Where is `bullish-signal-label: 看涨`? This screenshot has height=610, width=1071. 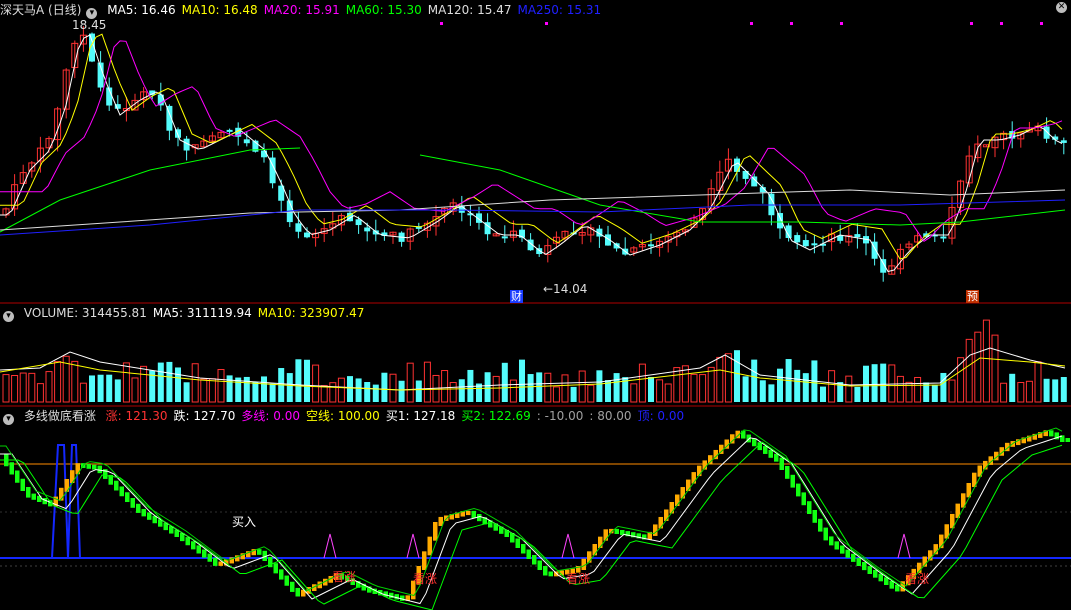
bullish-signal-label: 看涨 is located at coordinates (425, 579).